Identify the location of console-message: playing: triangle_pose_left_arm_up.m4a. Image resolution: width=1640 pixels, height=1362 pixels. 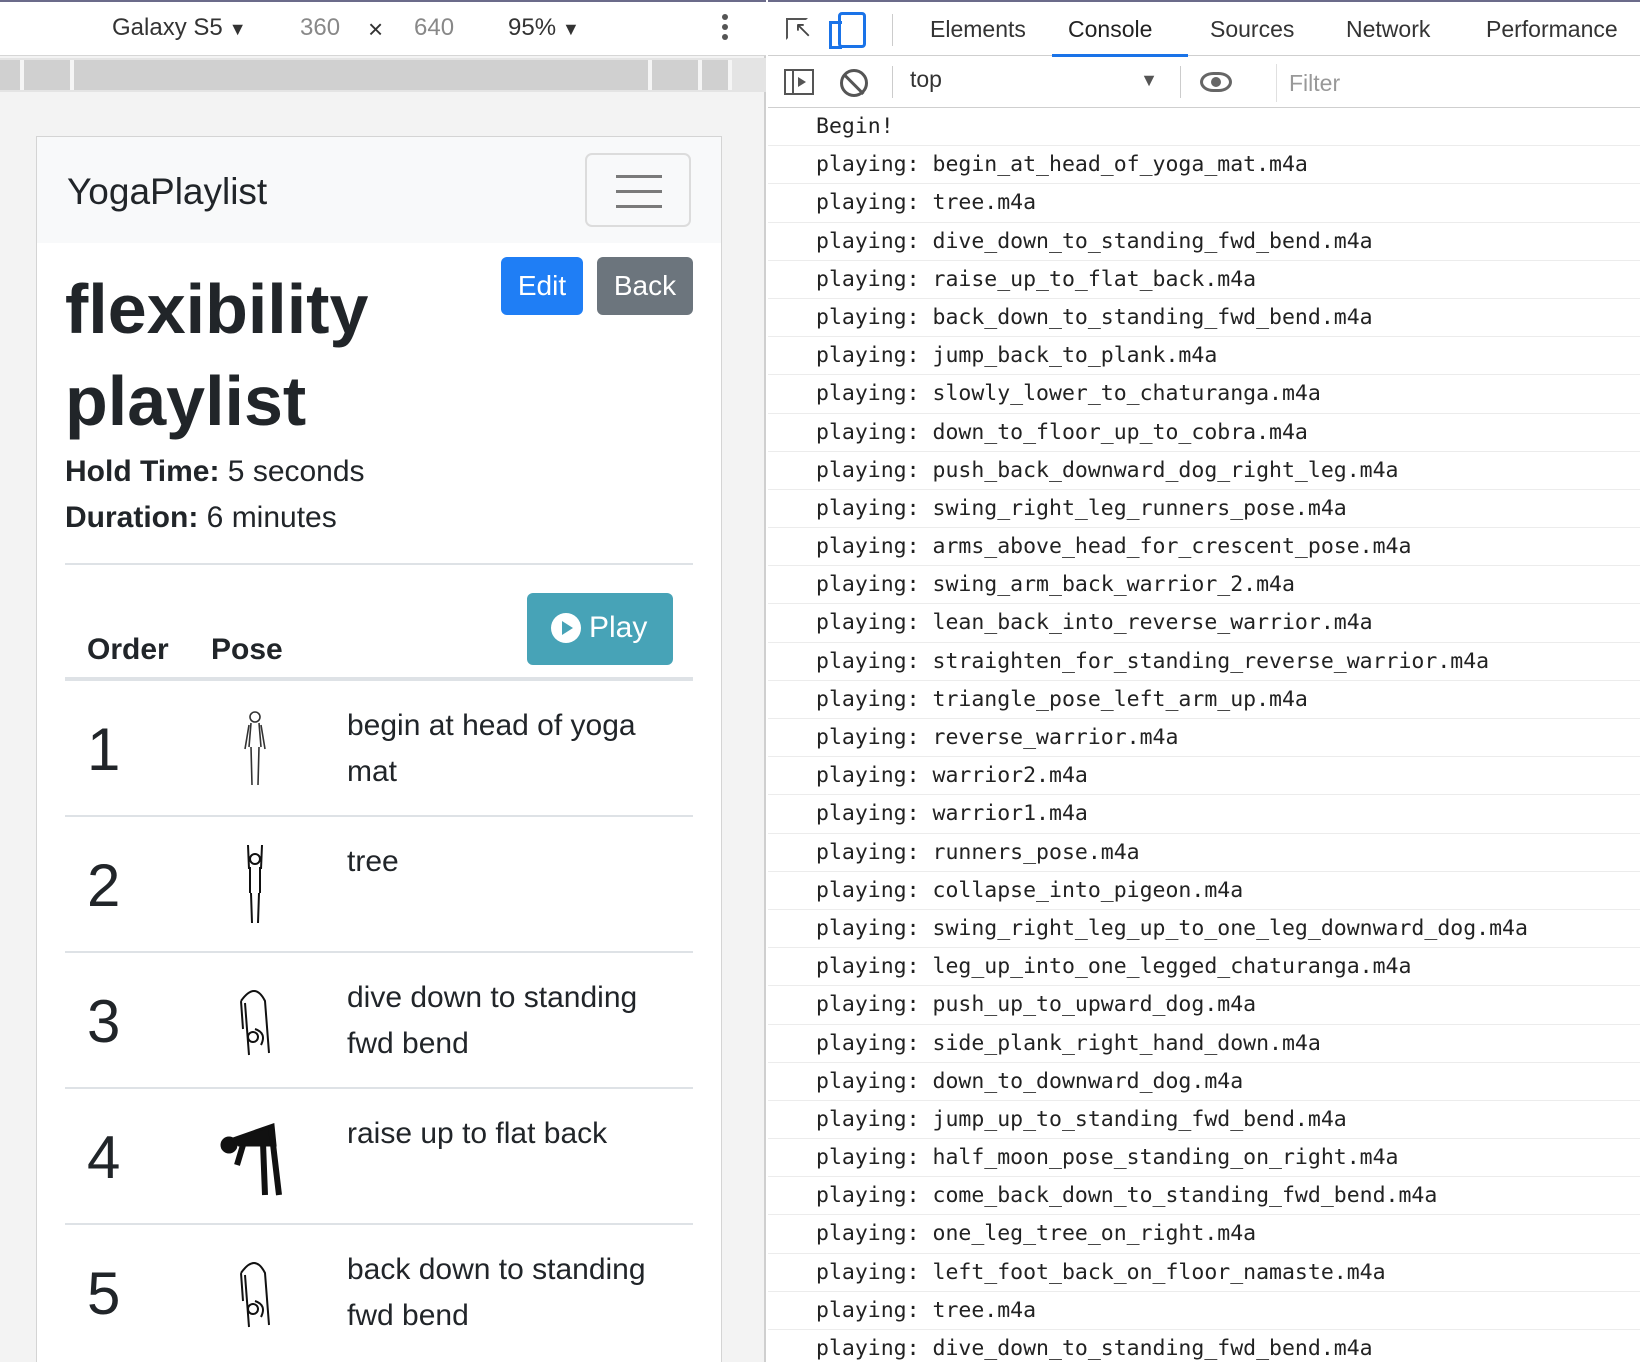
(1204, 700).